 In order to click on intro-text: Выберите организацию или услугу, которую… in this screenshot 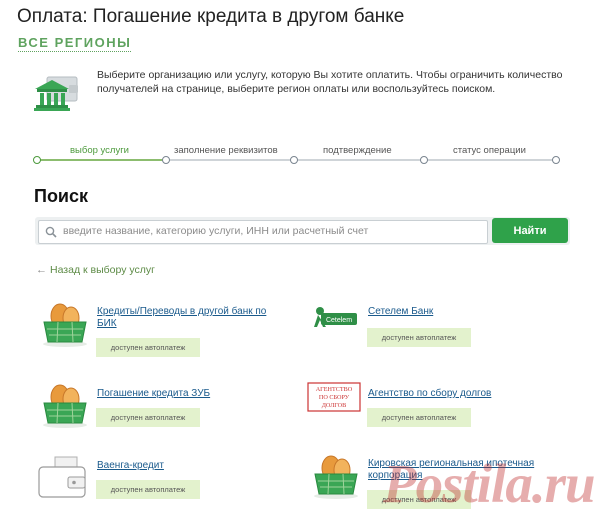, I will do `click(330, 82)`.